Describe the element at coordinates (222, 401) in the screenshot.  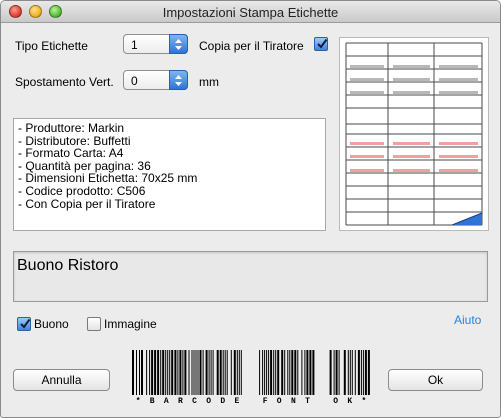
I see `barcode-char: D` at that location.